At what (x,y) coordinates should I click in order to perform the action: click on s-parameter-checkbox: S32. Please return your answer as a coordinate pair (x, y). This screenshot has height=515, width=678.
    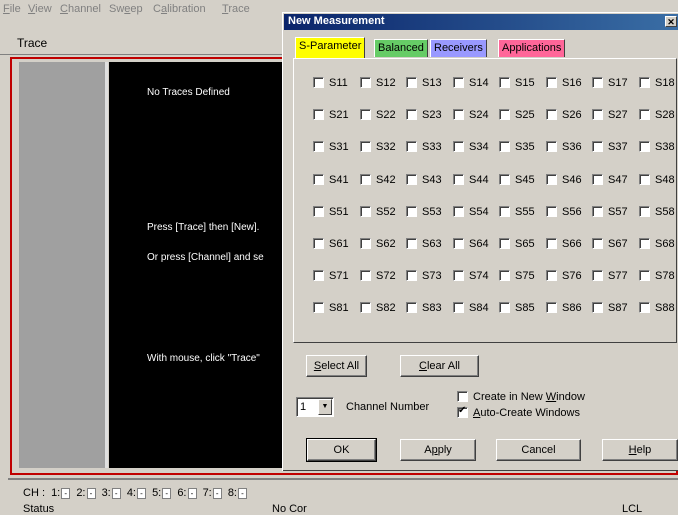
    Looking at the image, I should click on (378, 147).